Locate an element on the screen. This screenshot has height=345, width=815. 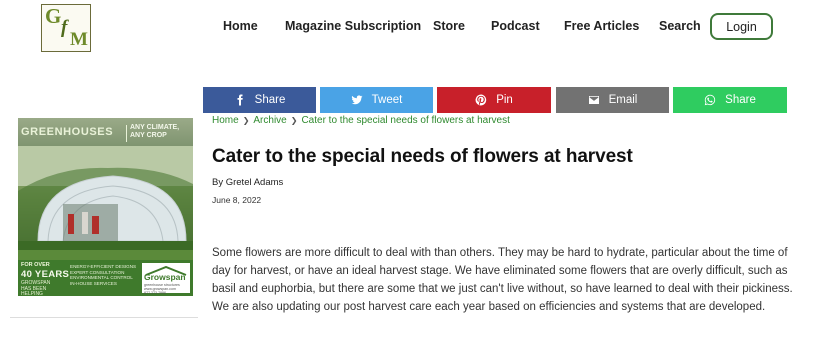
whatsapp-icon is located at coordinates (710, 100).